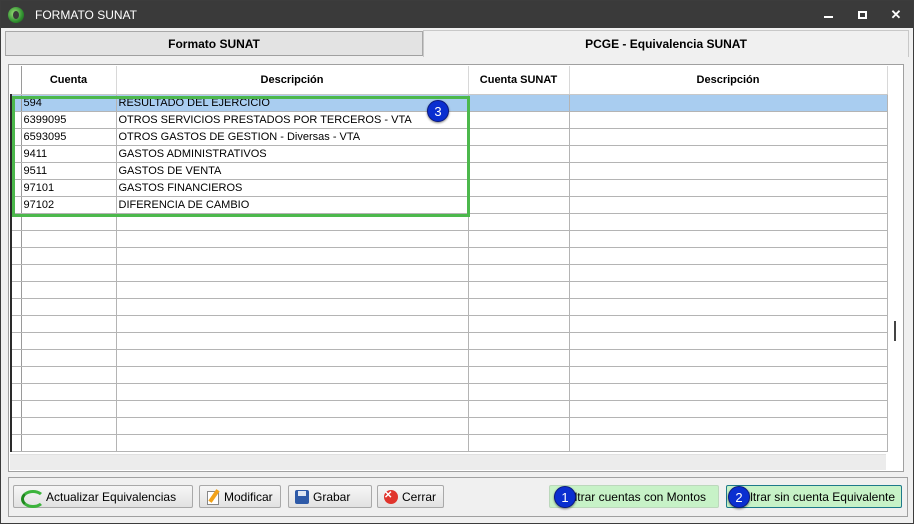 The width and height of the screenshot is (914, 524). What do you see at coordinates (69, 154) in the screenshot?
I see `cell-cuenta: 9411` at bounding box center [69, 154].